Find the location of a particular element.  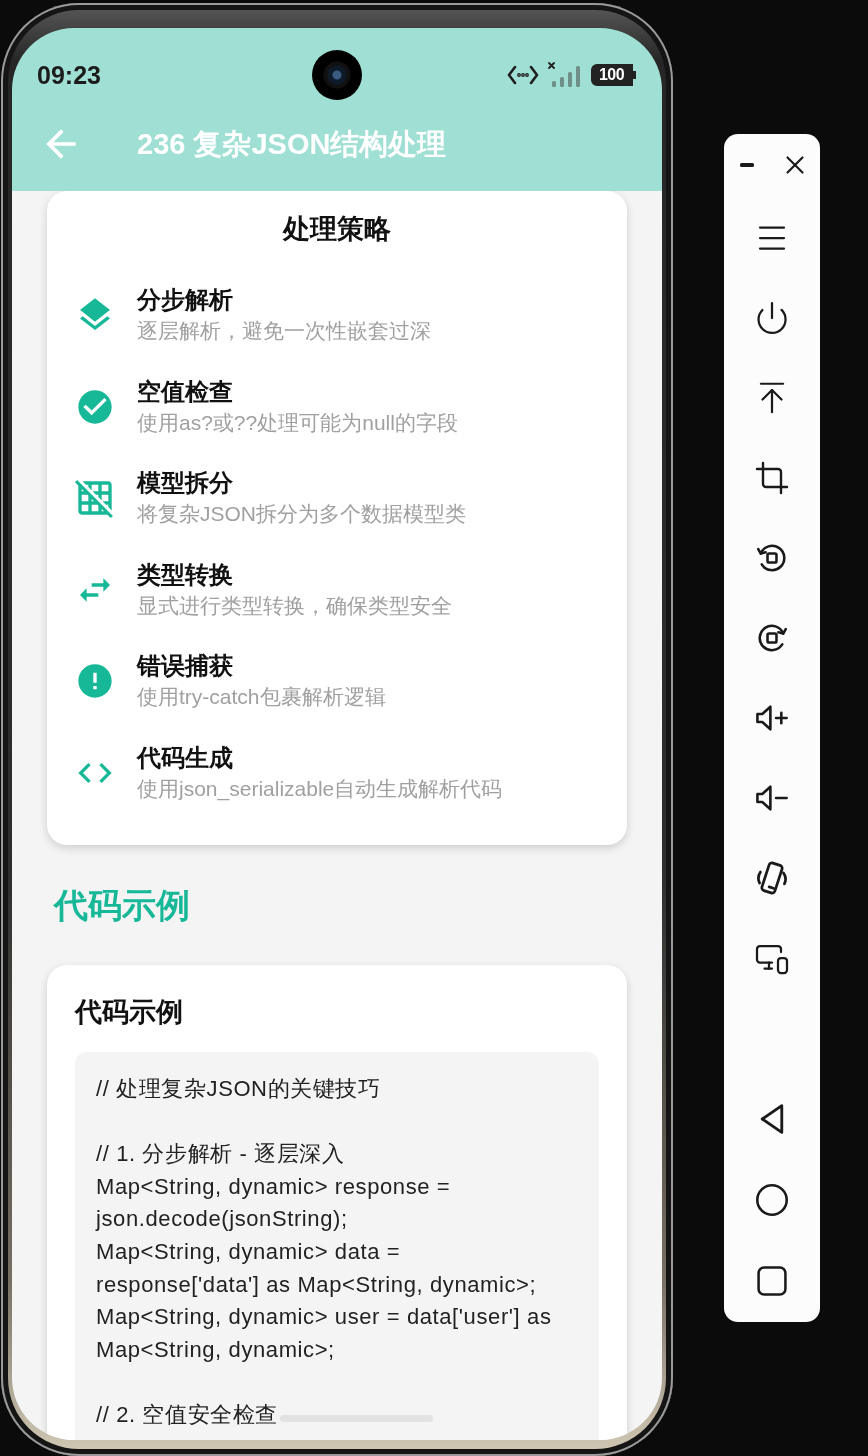

card-title: 处理策略 is located at coordinates (336, 229).